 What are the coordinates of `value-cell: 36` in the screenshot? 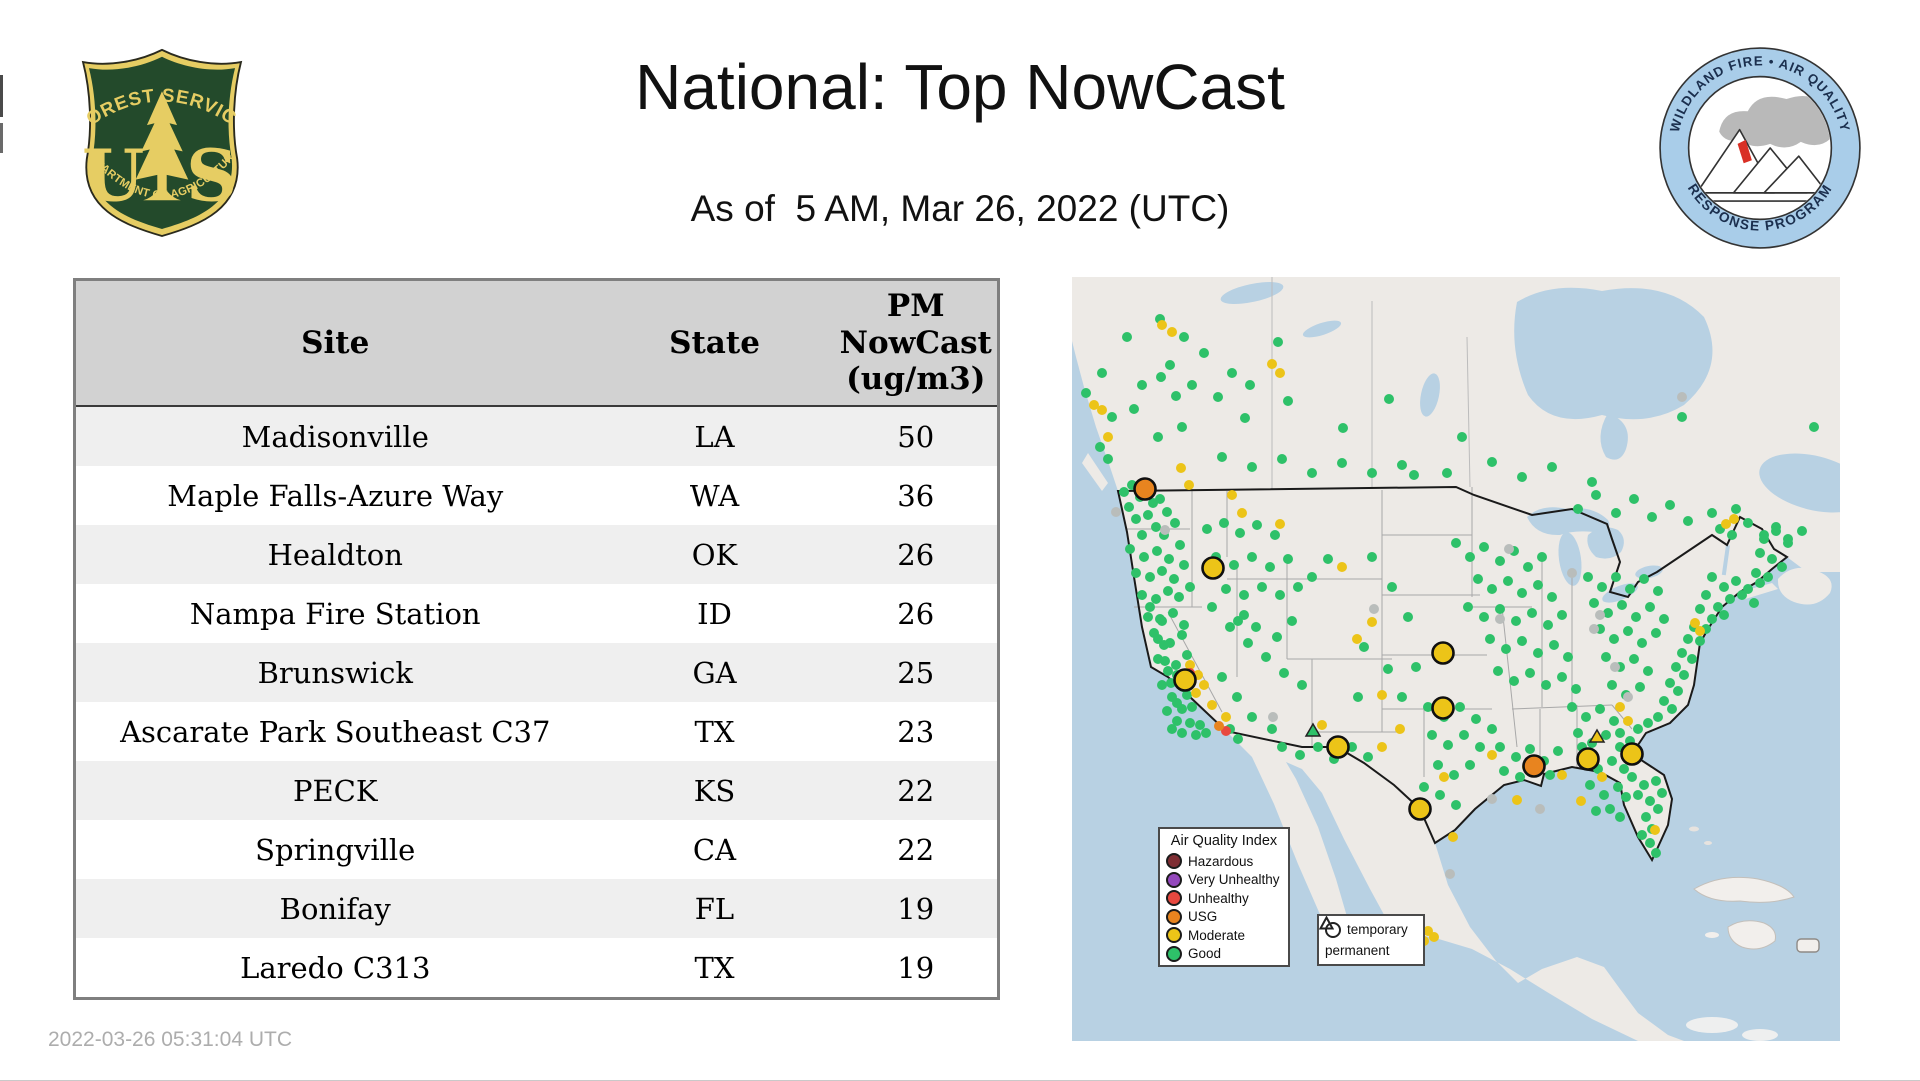 It's located at (916, 495).